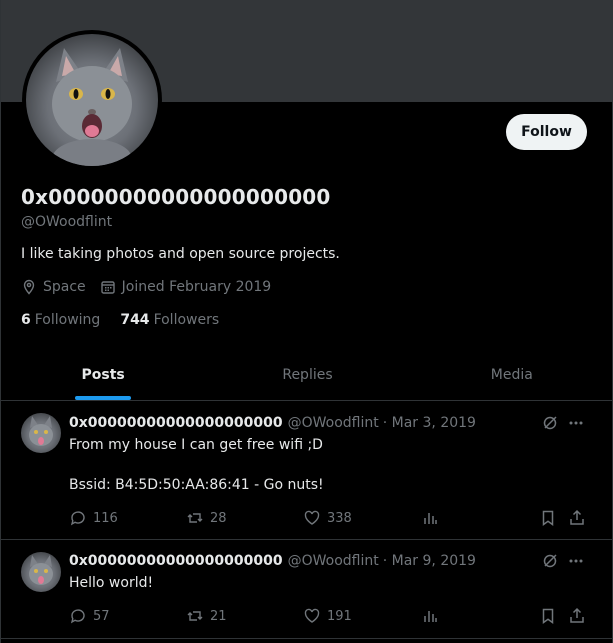 The width and height of the screenshot is (613, 643). I want to click on post-text-line: Hello world!, so click(111, 583).